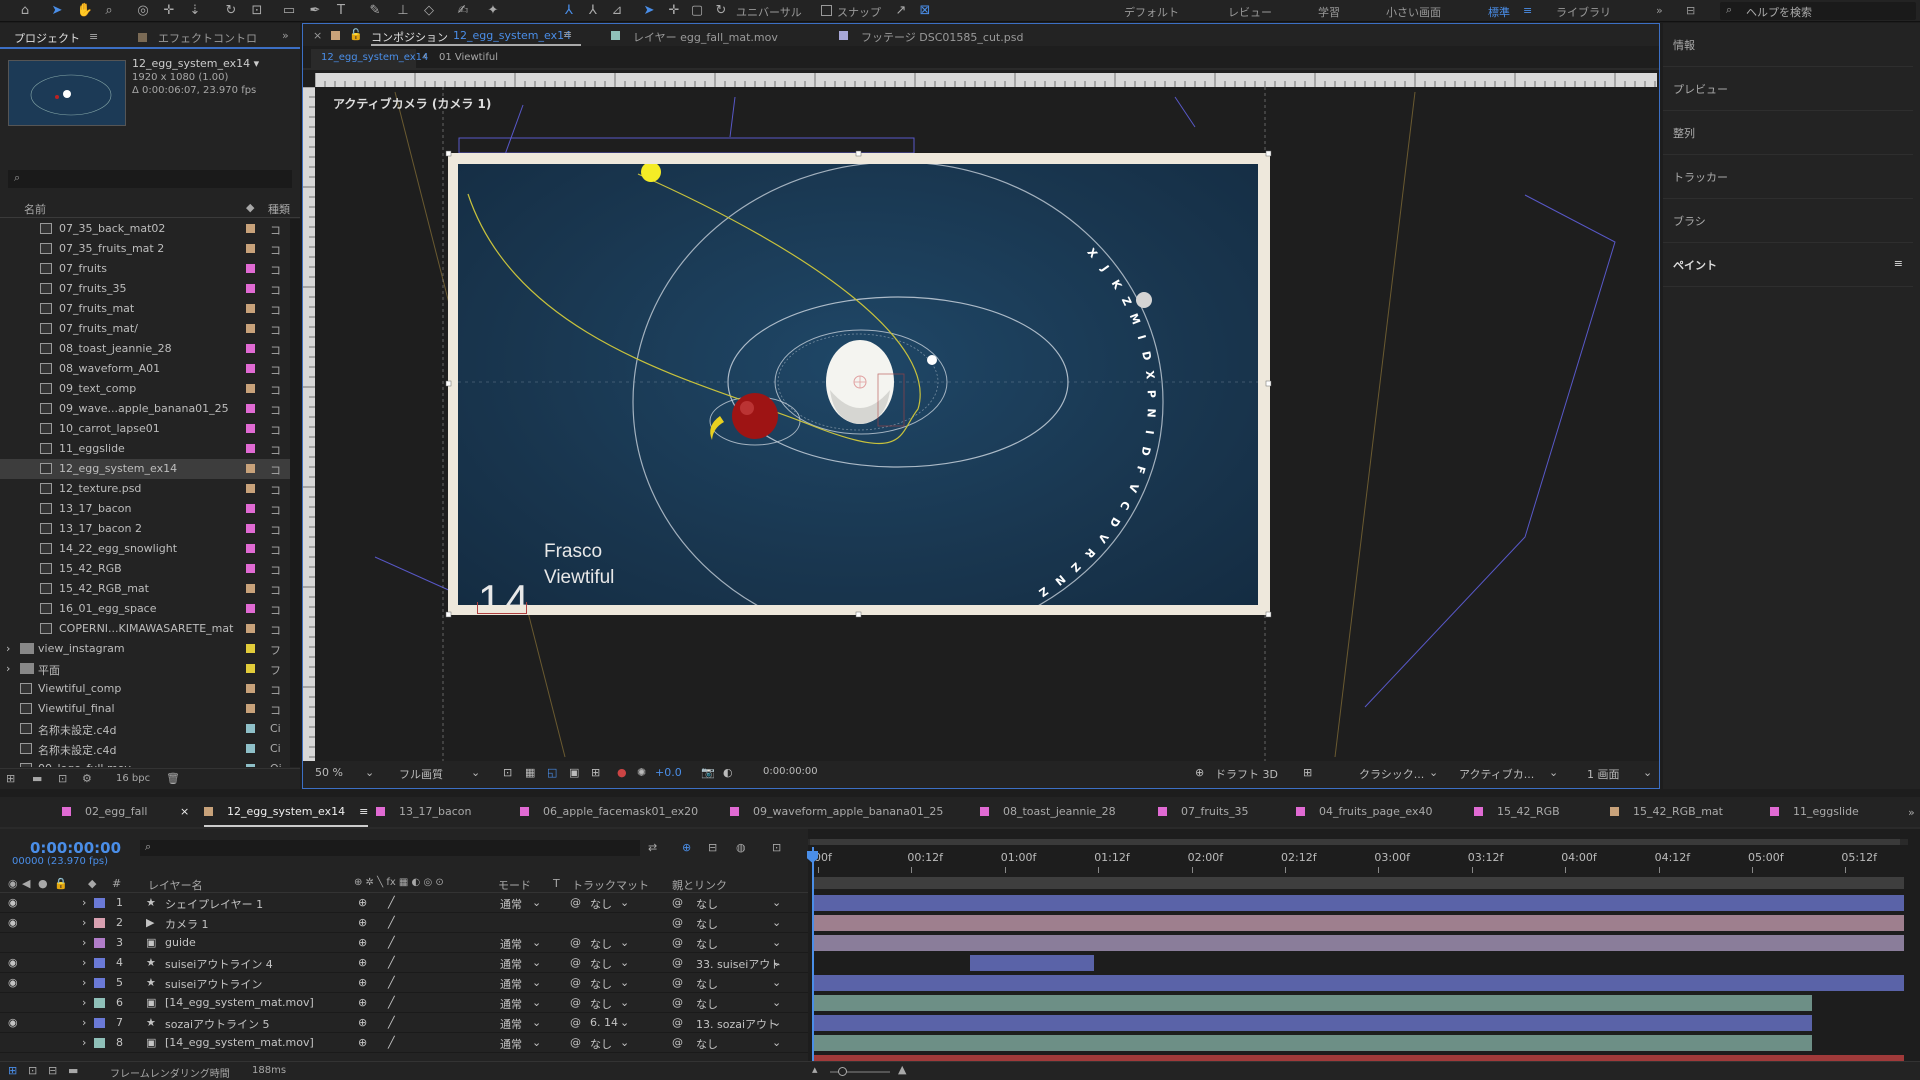 The height and width of the screenshot is (1080, 1920). I want to click on close-tab-icon: ×, so click(184, 811).